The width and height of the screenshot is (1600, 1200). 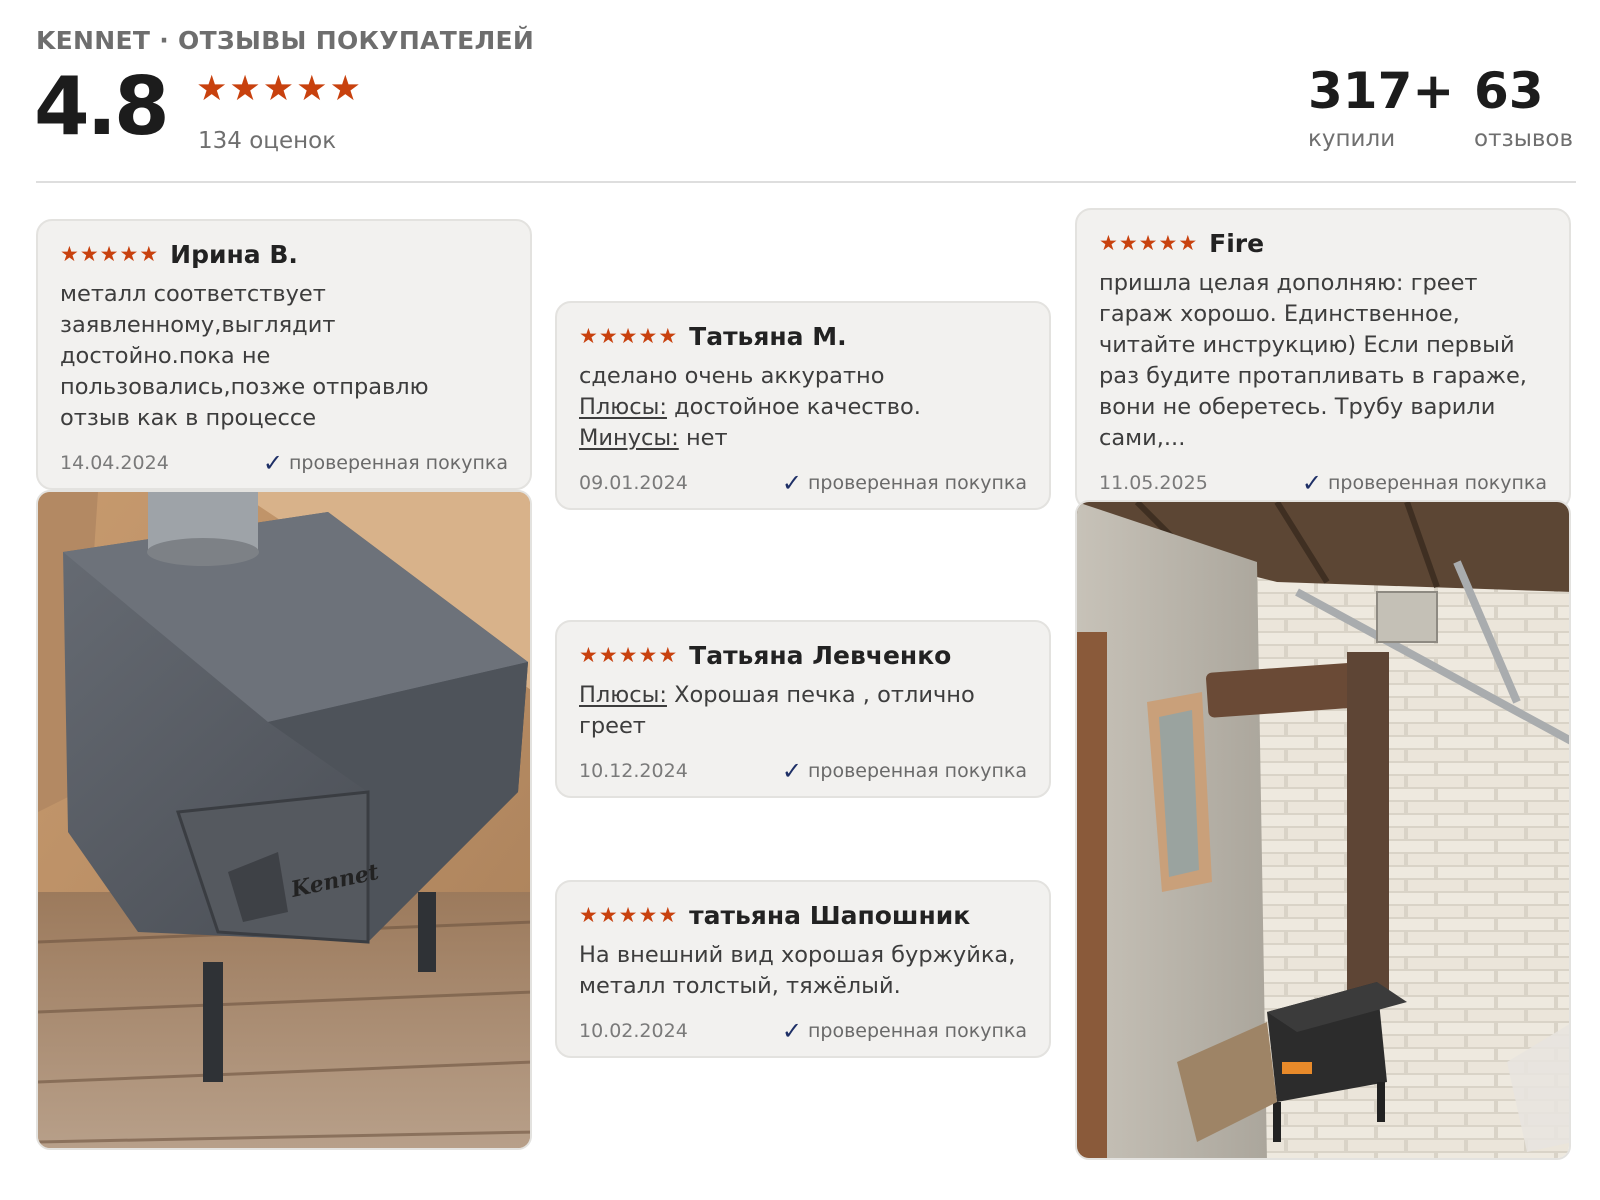 I want to click on brand-title: KENNET · ОТЗЫВЫ ПОКУПАТЕЛЕЙ, so click(x=285, y=40).